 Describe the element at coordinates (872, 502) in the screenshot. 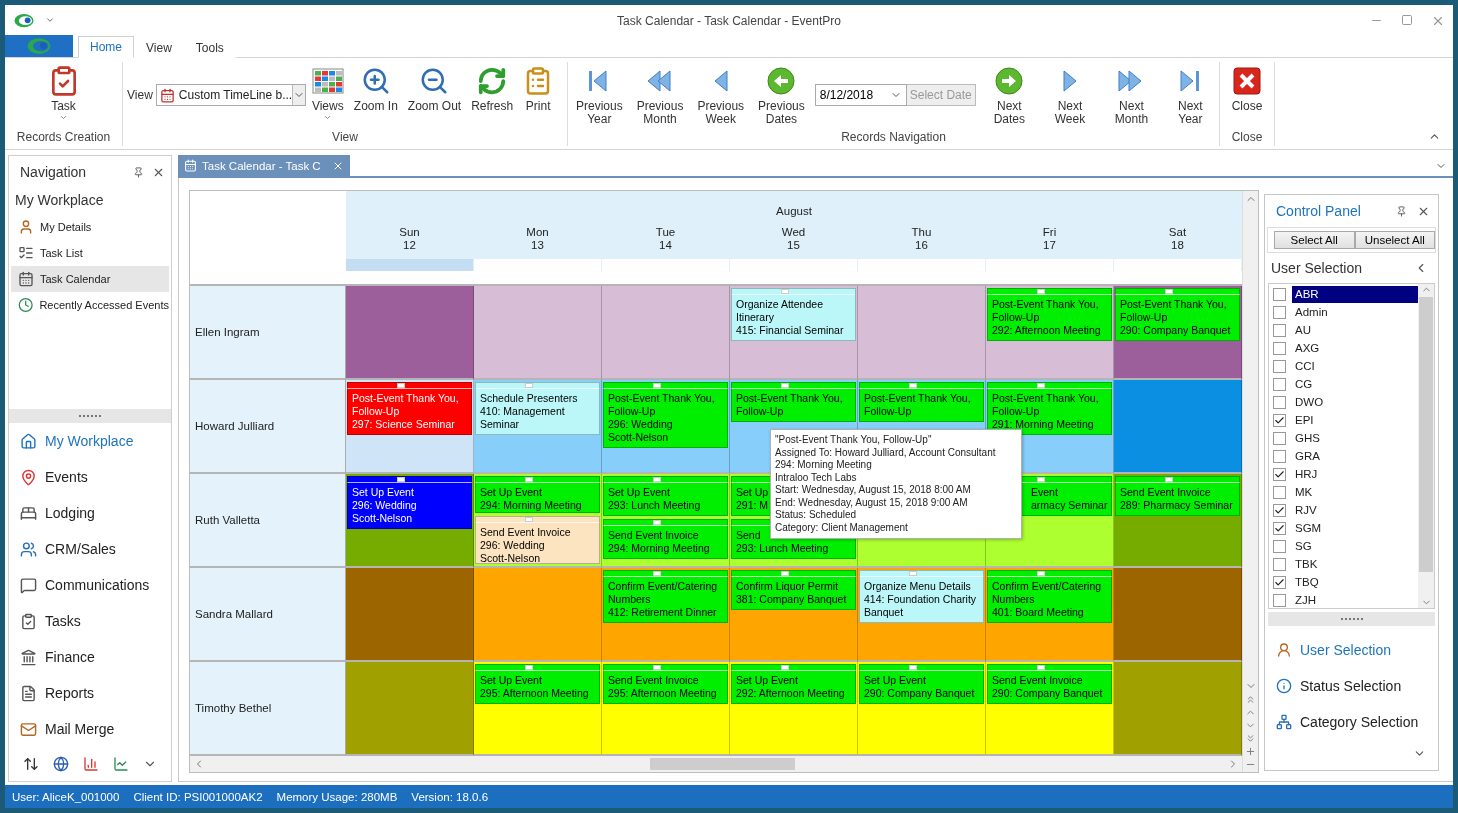

I see `tooltip-line: End: Wednesday, August 15, 2018 9:00 AM` at that location.